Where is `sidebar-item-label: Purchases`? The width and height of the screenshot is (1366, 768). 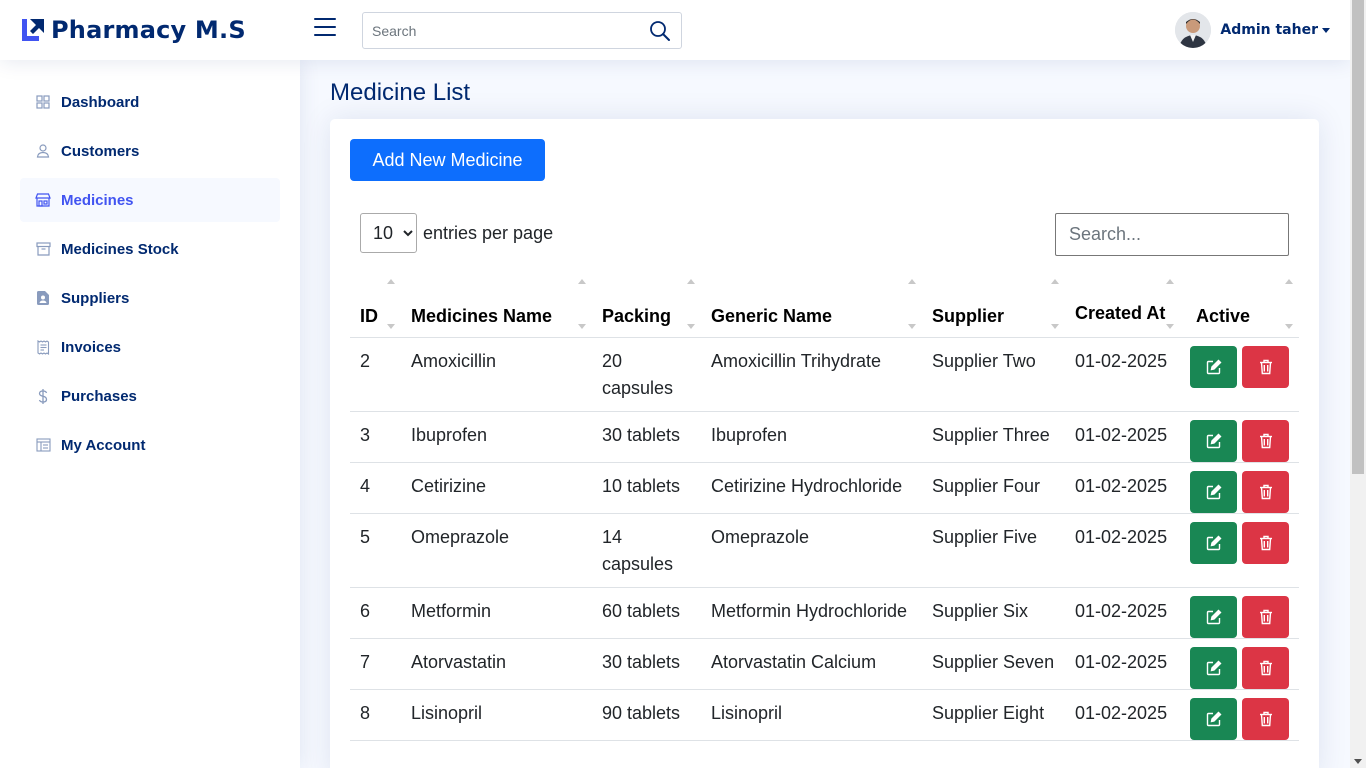 sidebar-item-label: Purchases is located at coordinates (99, 396).